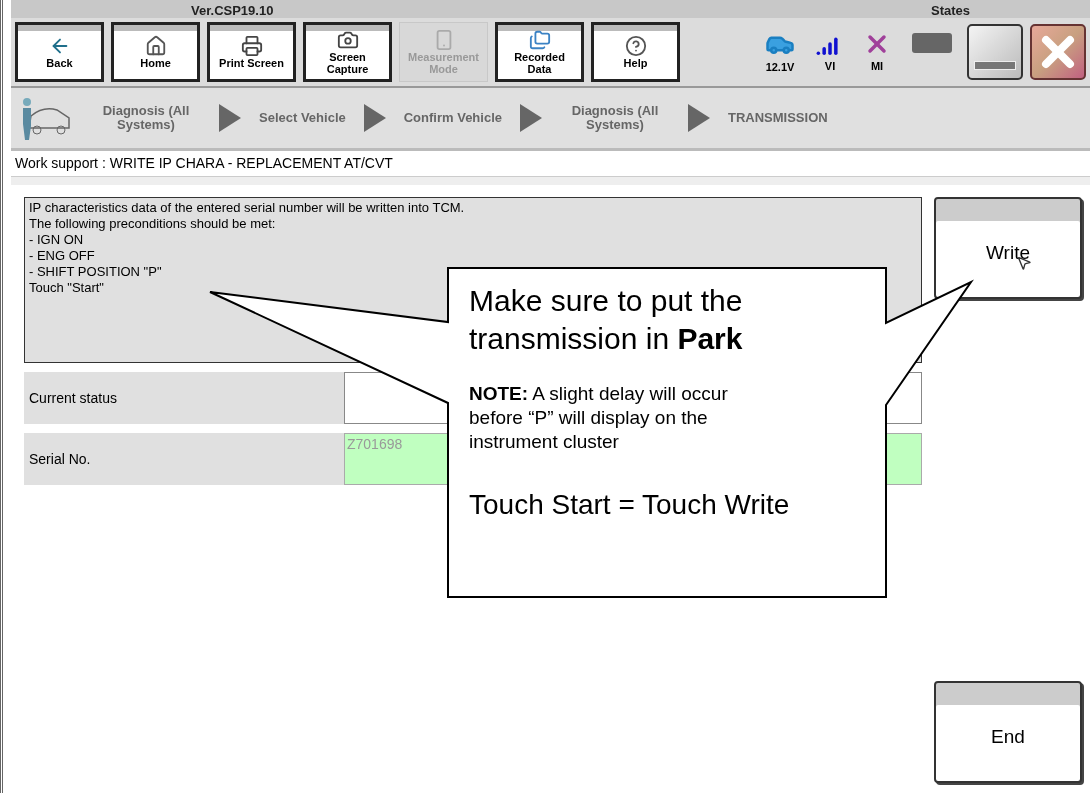 This screenshot has height=793, width=1090. What do you see at coordinates (778, 118) in the screenshot?
I see `breadcrumb-step: TRANSMISSION` at bounding box center [778, 118].